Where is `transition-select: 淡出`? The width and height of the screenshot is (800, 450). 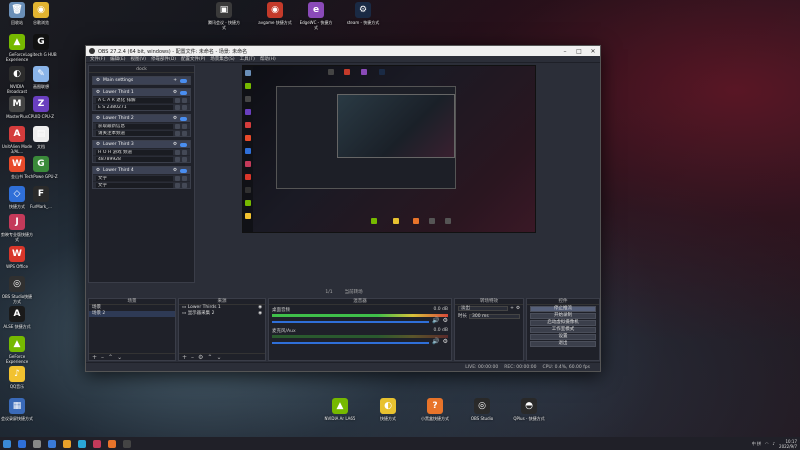
transition-select: 淡出 is located at coordinates (483, 308).